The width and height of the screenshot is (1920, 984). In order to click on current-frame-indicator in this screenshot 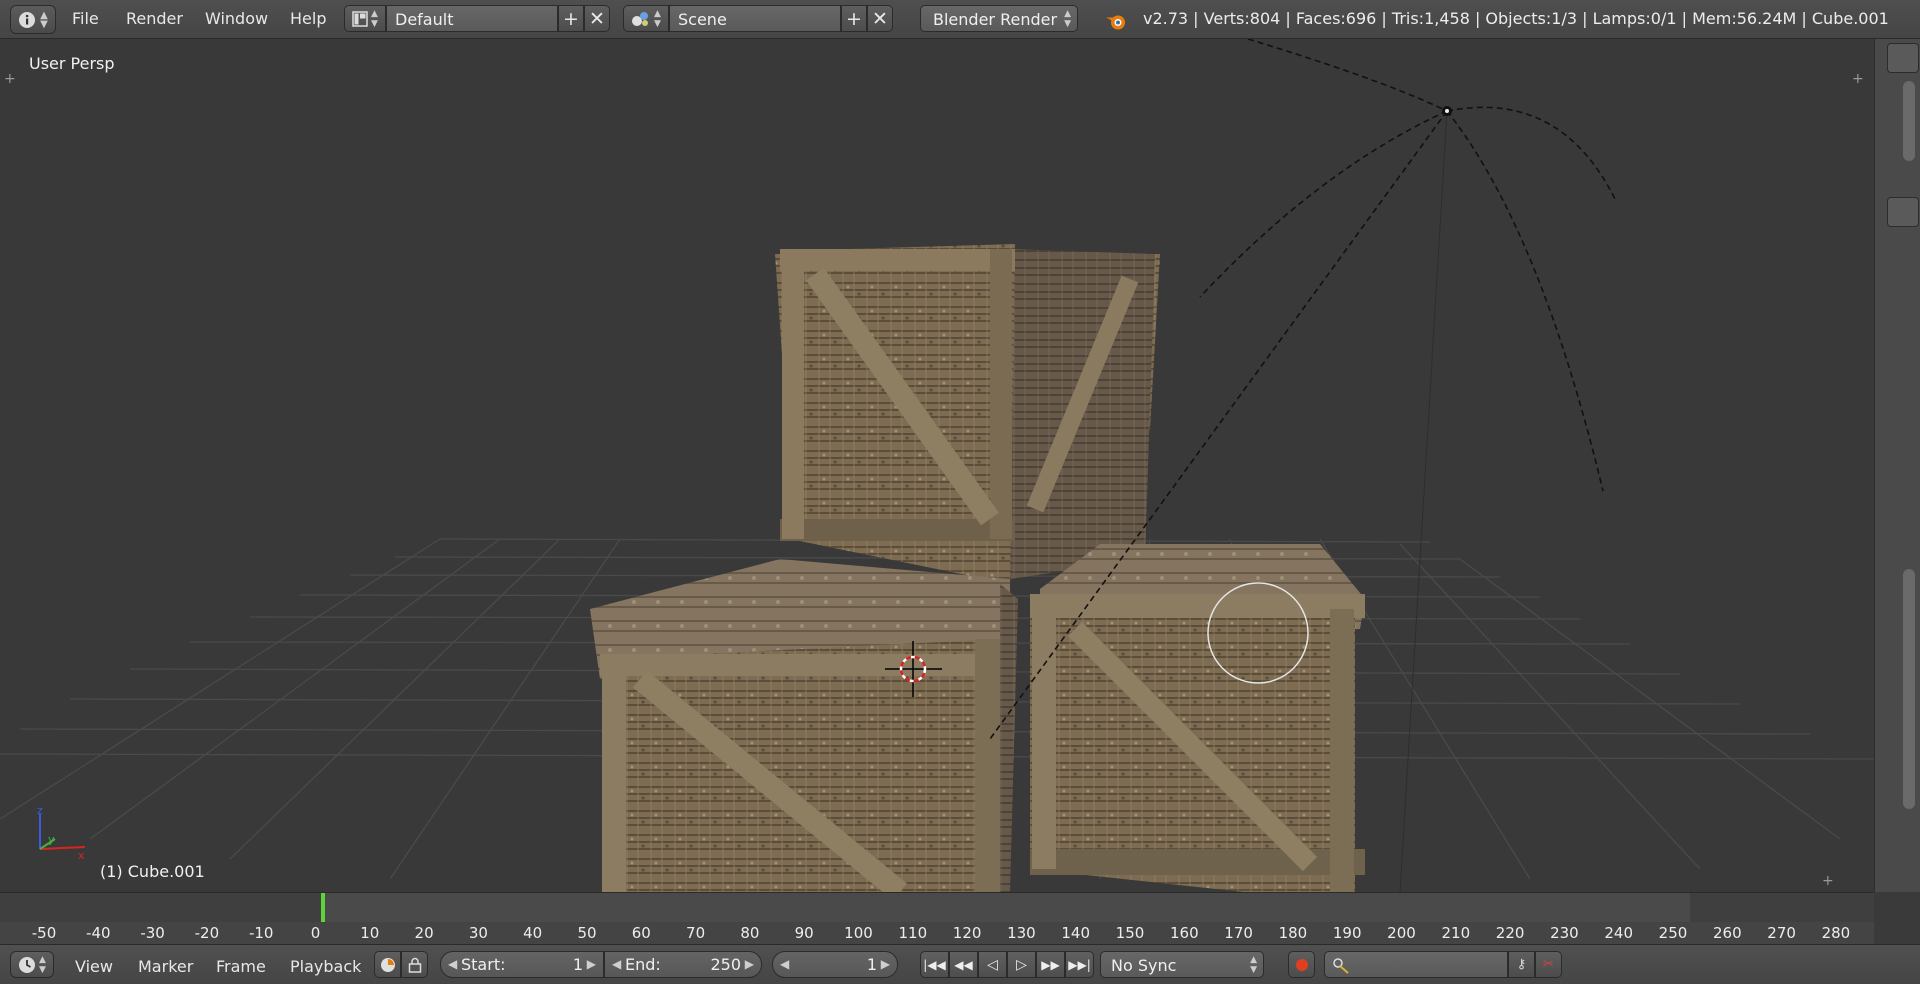, I will do `click(323, 908)`.